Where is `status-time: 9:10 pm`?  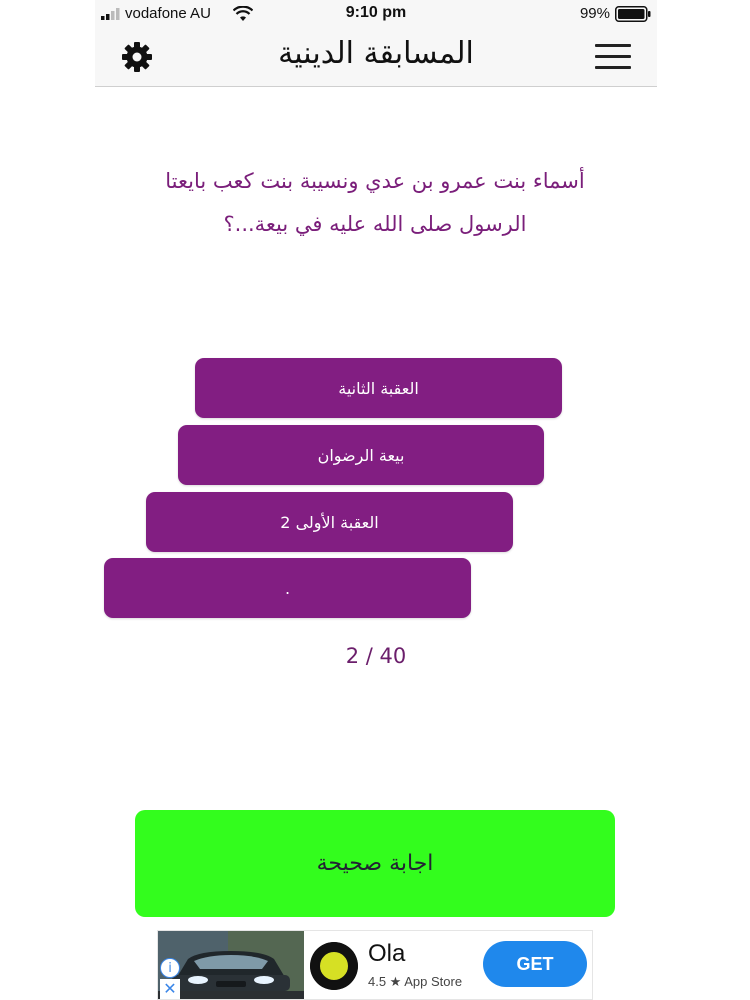 status-time: 9:10 pm is located at coordinates (376, 12).